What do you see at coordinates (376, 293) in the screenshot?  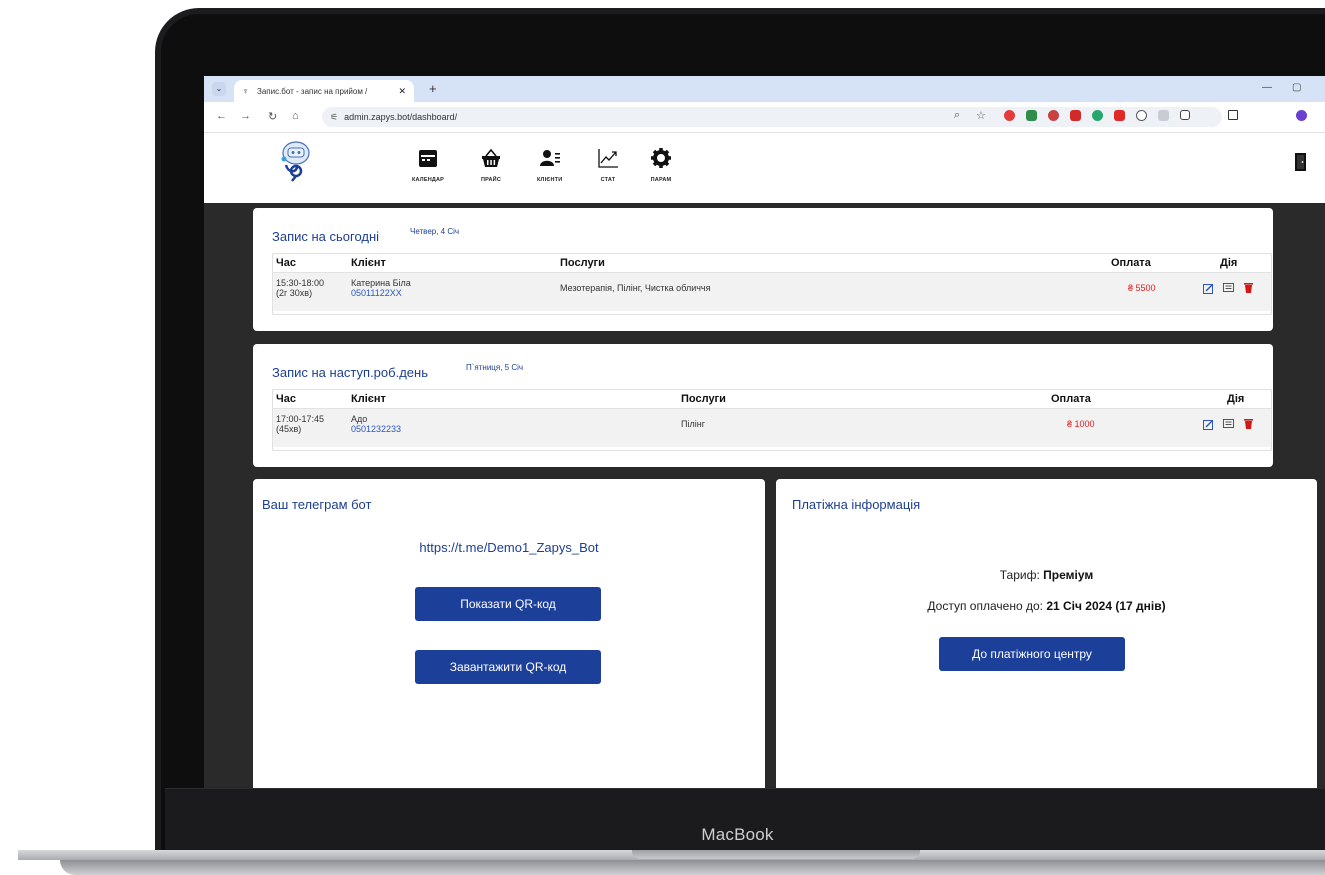 I see `row-phone: 05011122XX` at bounding box center [376, 293].